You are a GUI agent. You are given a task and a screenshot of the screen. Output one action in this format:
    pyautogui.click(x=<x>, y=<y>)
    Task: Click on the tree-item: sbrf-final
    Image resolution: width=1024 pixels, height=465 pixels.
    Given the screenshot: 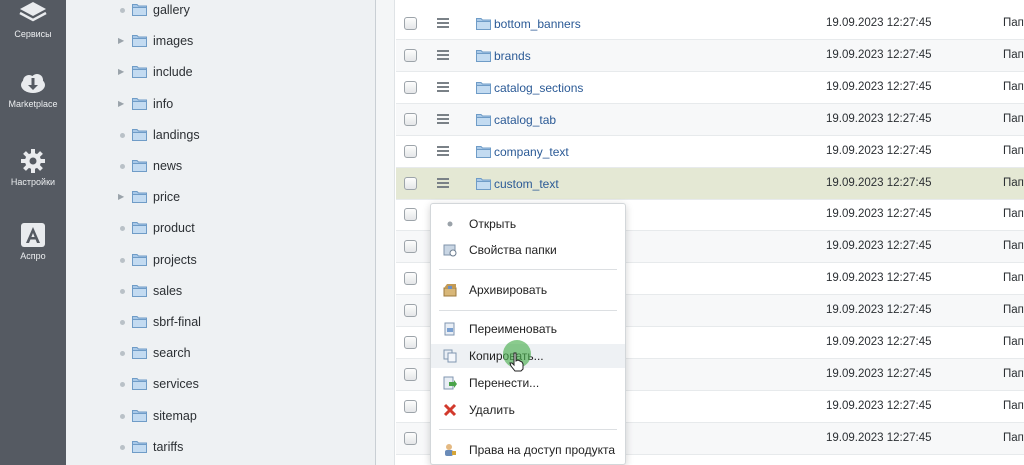 What is the action you would take?
    pyautogui.click(x=221, y=323)
    